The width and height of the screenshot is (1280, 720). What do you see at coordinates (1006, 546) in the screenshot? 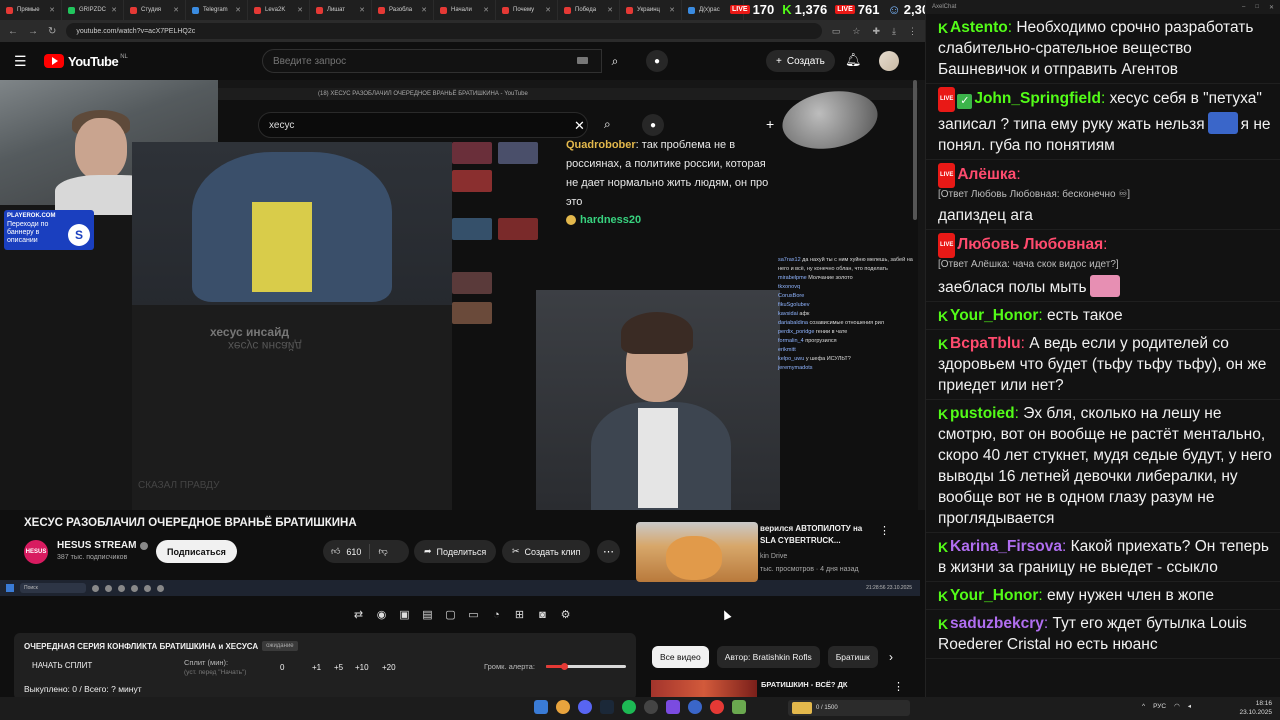
I see `chat-username: Karina_Firsova` at bounding box center [1006, 546].